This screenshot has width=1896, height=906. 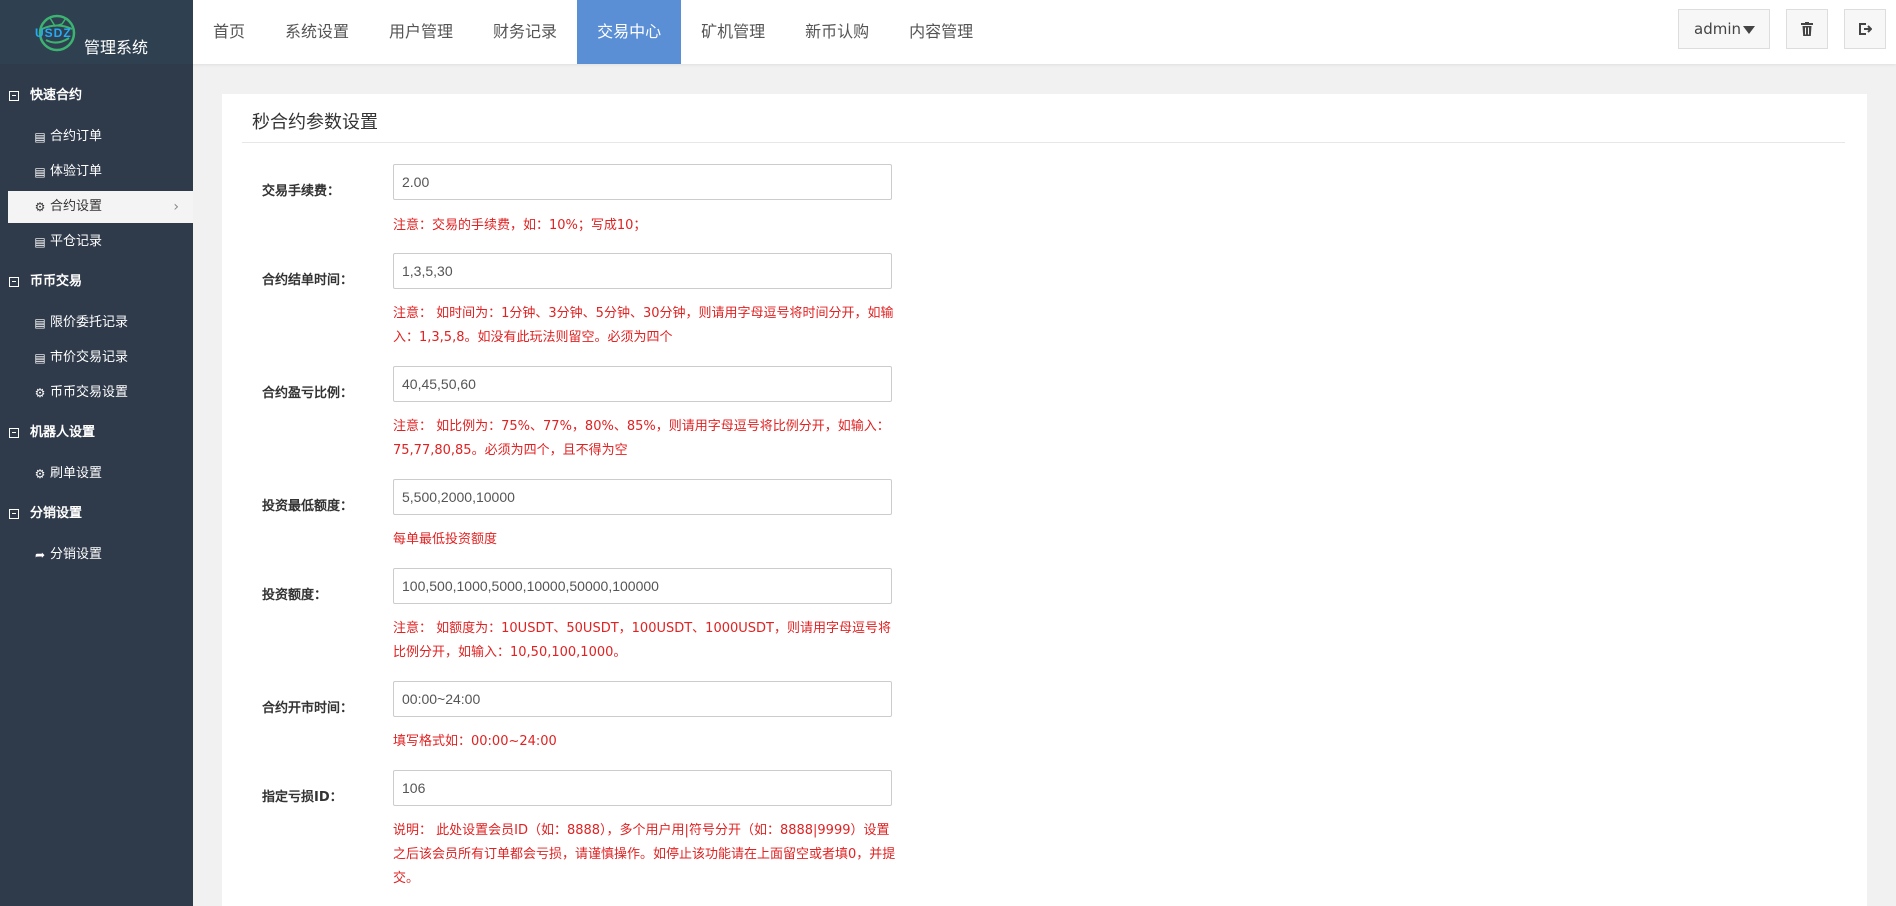 I want to click on loss-id-label: 指定亏损ID：, so click(x=302, y=797).